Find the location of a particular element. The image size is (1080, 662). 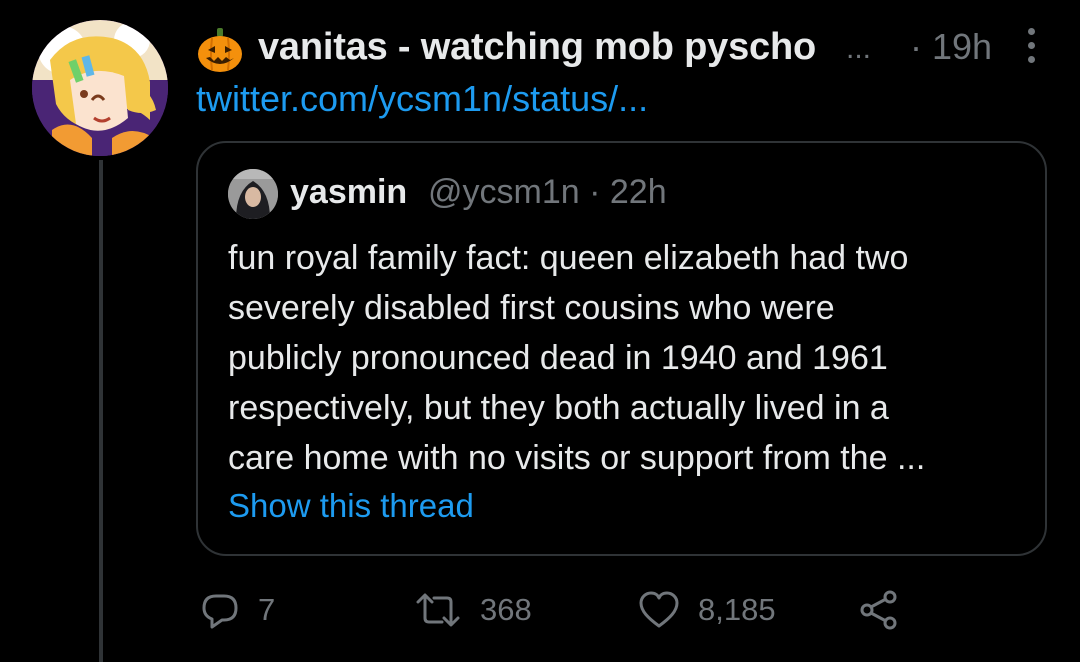

display-name: vanitas - watching mob pyscho is located at coordinates (537, 47).